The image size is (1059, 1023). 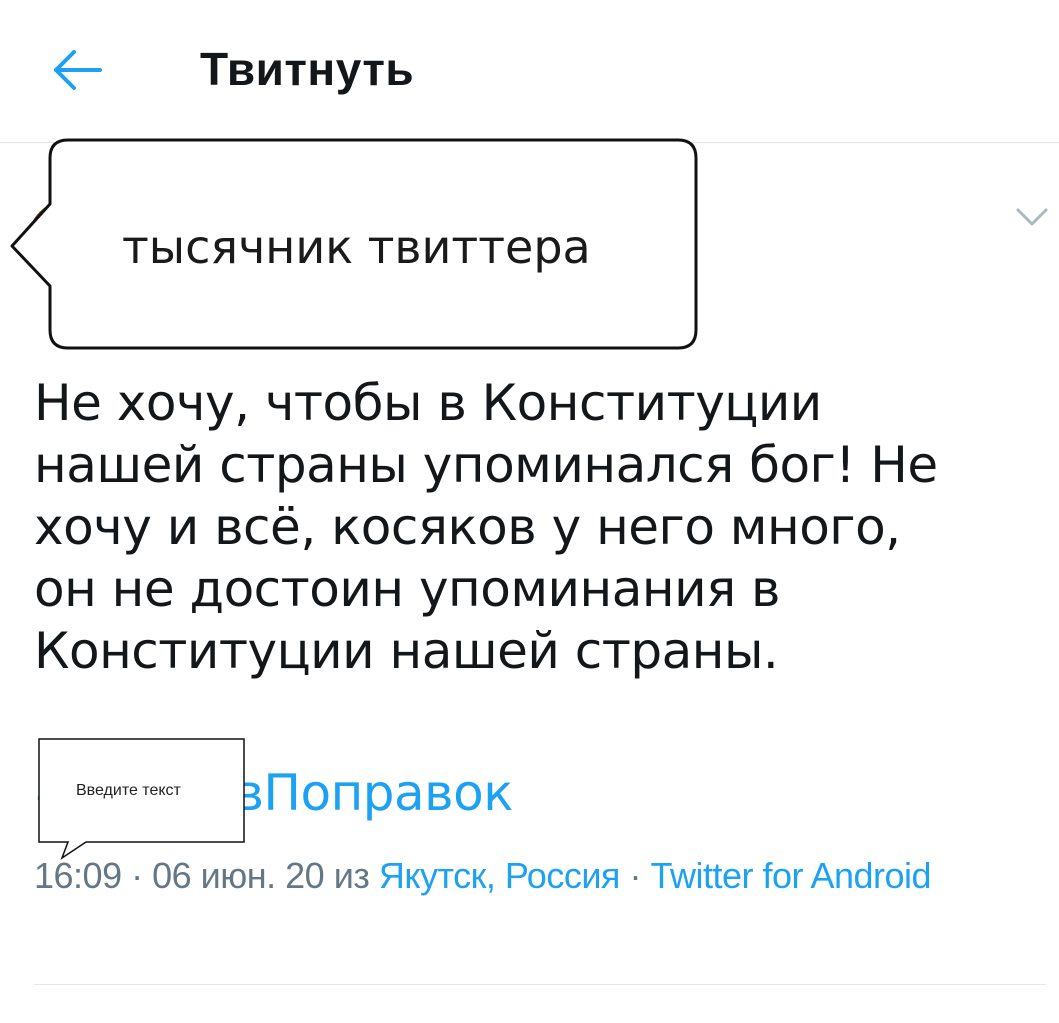 I want to click on tweet-options-button, so click(x=1032, y=218).